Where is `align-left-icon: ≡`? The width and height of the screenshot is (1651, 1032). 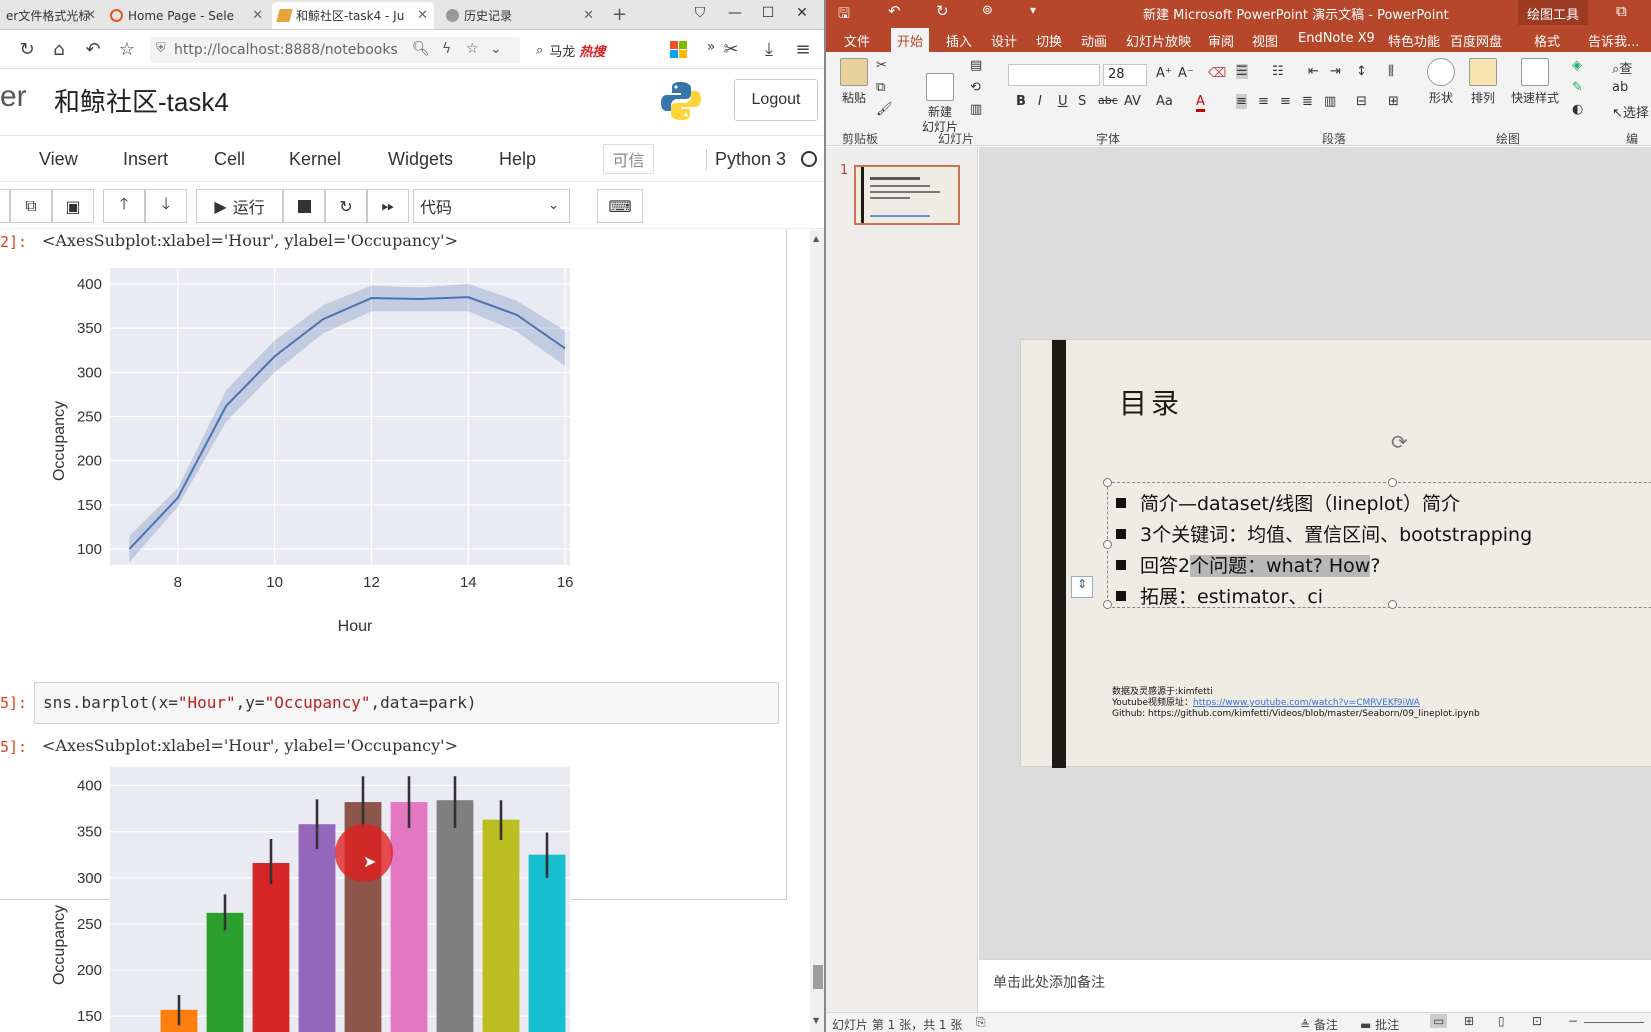 align-left-icon: ≡ is located at coordinates (1241, 101).